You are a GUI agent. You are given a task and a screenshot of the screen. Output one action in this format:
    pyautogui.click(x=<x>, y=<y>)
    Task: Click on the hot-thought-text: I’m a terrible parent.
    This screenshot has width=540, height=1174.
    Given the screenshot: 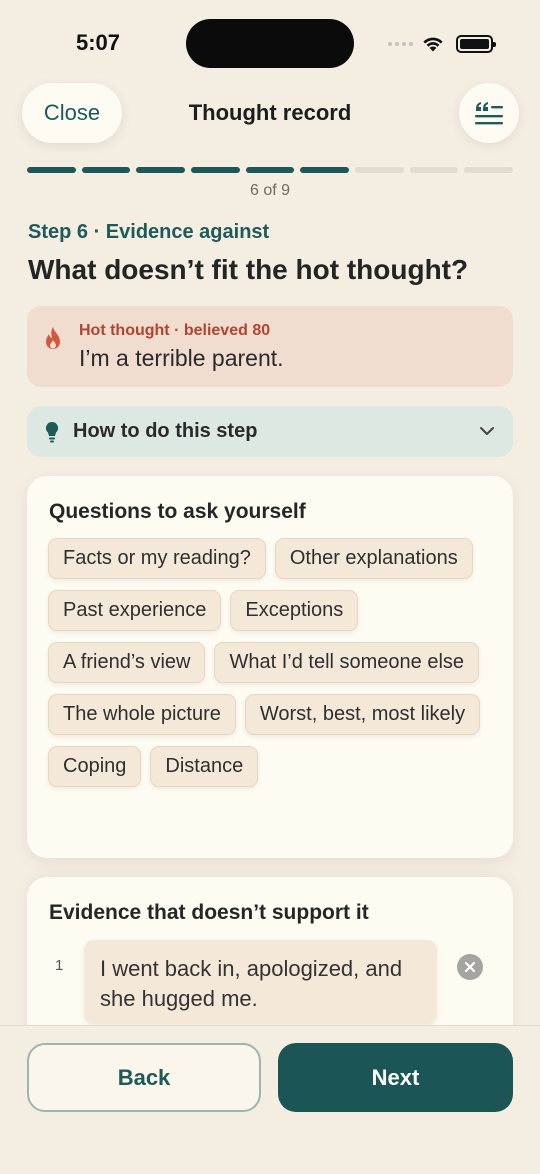 What is the action you would take?
    pyautogui.click(x=181, y=358)
    